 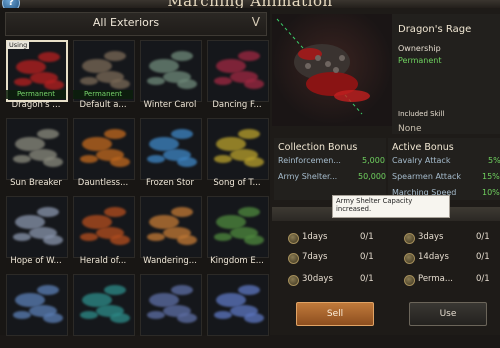 What do you see at coordinates (373, 160) in the screenshot?
I see `bonus-value: 5,000` at bounding box center [373, 160].